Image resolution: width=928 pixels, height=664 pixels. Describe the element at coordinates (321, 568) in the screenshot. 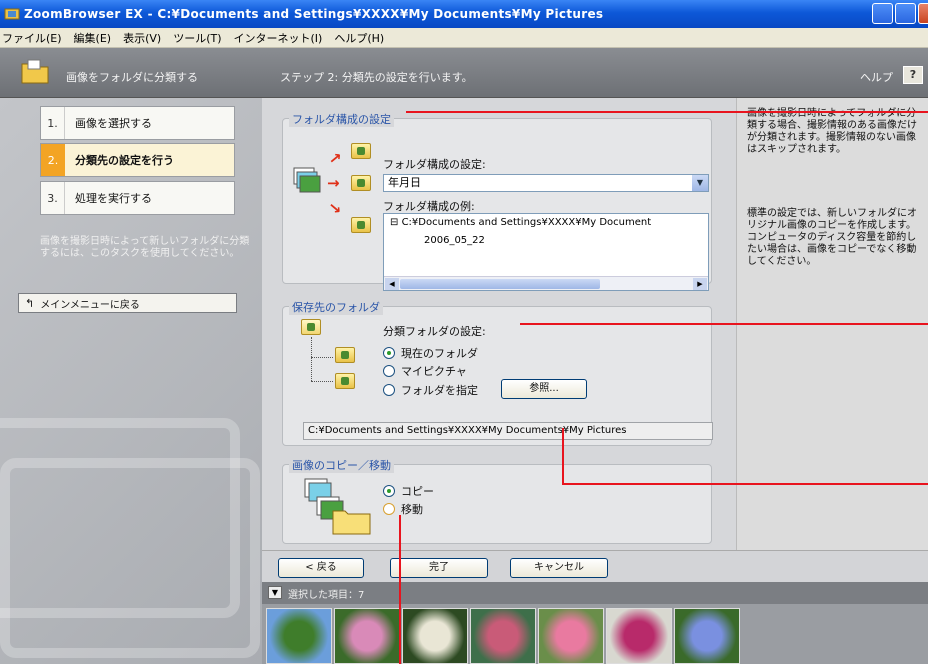

I see `back-button: < 戻る` at that location.